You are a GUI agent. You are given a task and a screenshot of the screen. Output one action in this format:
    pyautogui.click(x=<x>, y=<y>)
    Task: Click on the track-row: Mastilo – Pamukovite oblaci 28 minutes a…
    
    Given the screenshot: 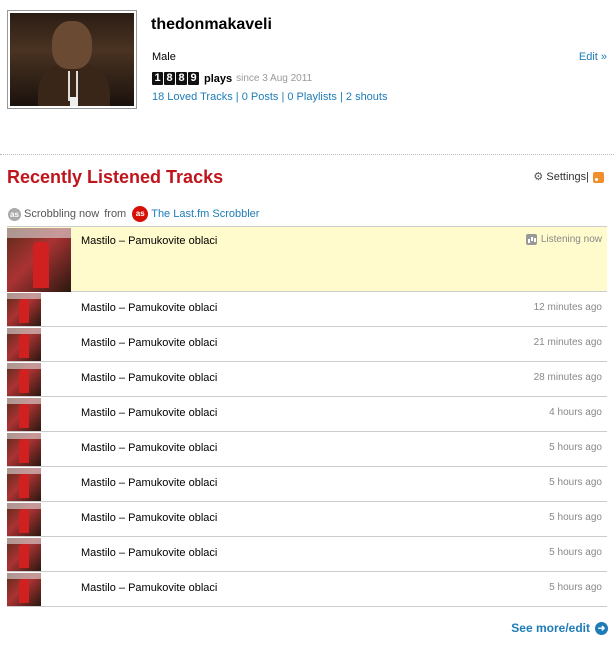 What is the action you would take?
    pyautogui.click(x=307, y=379)
    